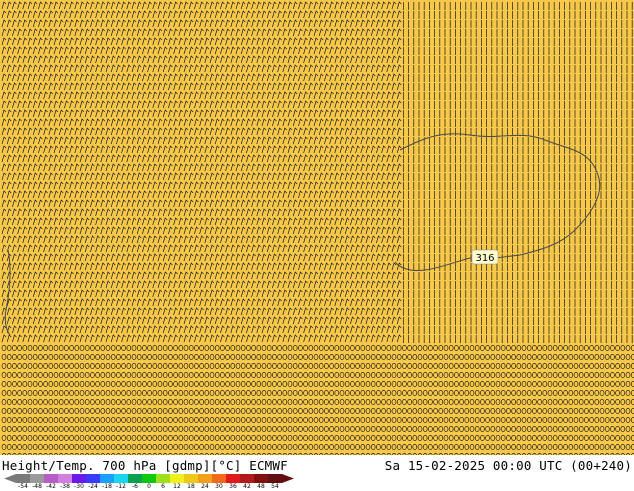 The width and height of the screenshot is (634, 491). I want to click on colorbar-tick-label: -38, so click(65, 486).